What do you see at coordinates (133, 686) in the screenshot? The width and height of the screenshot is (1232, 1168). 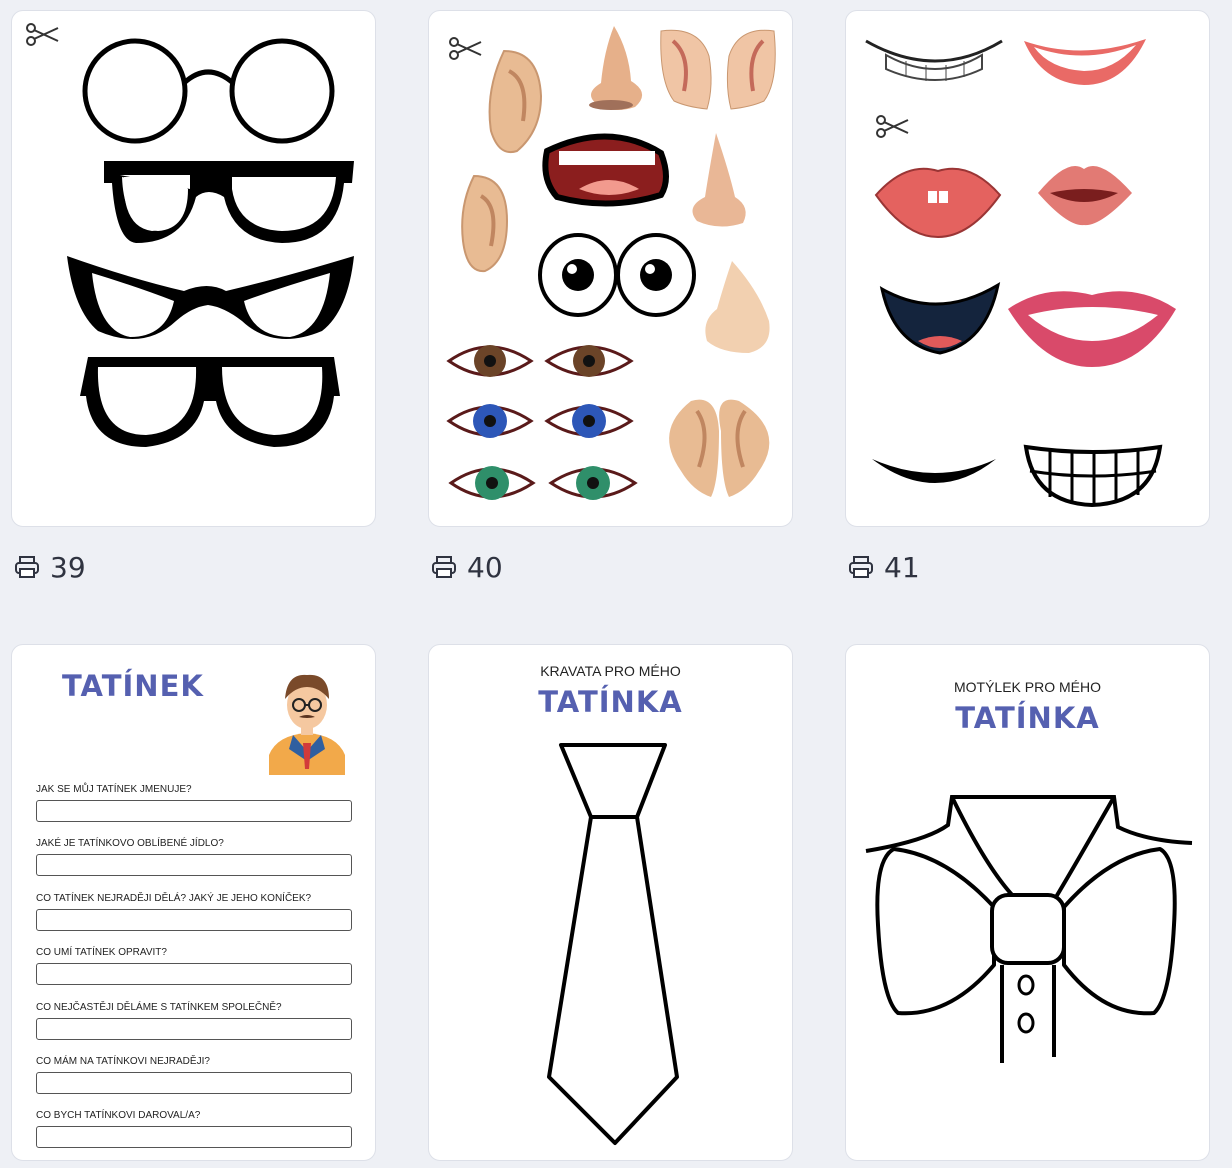 I see `sheet-title: TATÍNEK` at bounding box center [133, 686].